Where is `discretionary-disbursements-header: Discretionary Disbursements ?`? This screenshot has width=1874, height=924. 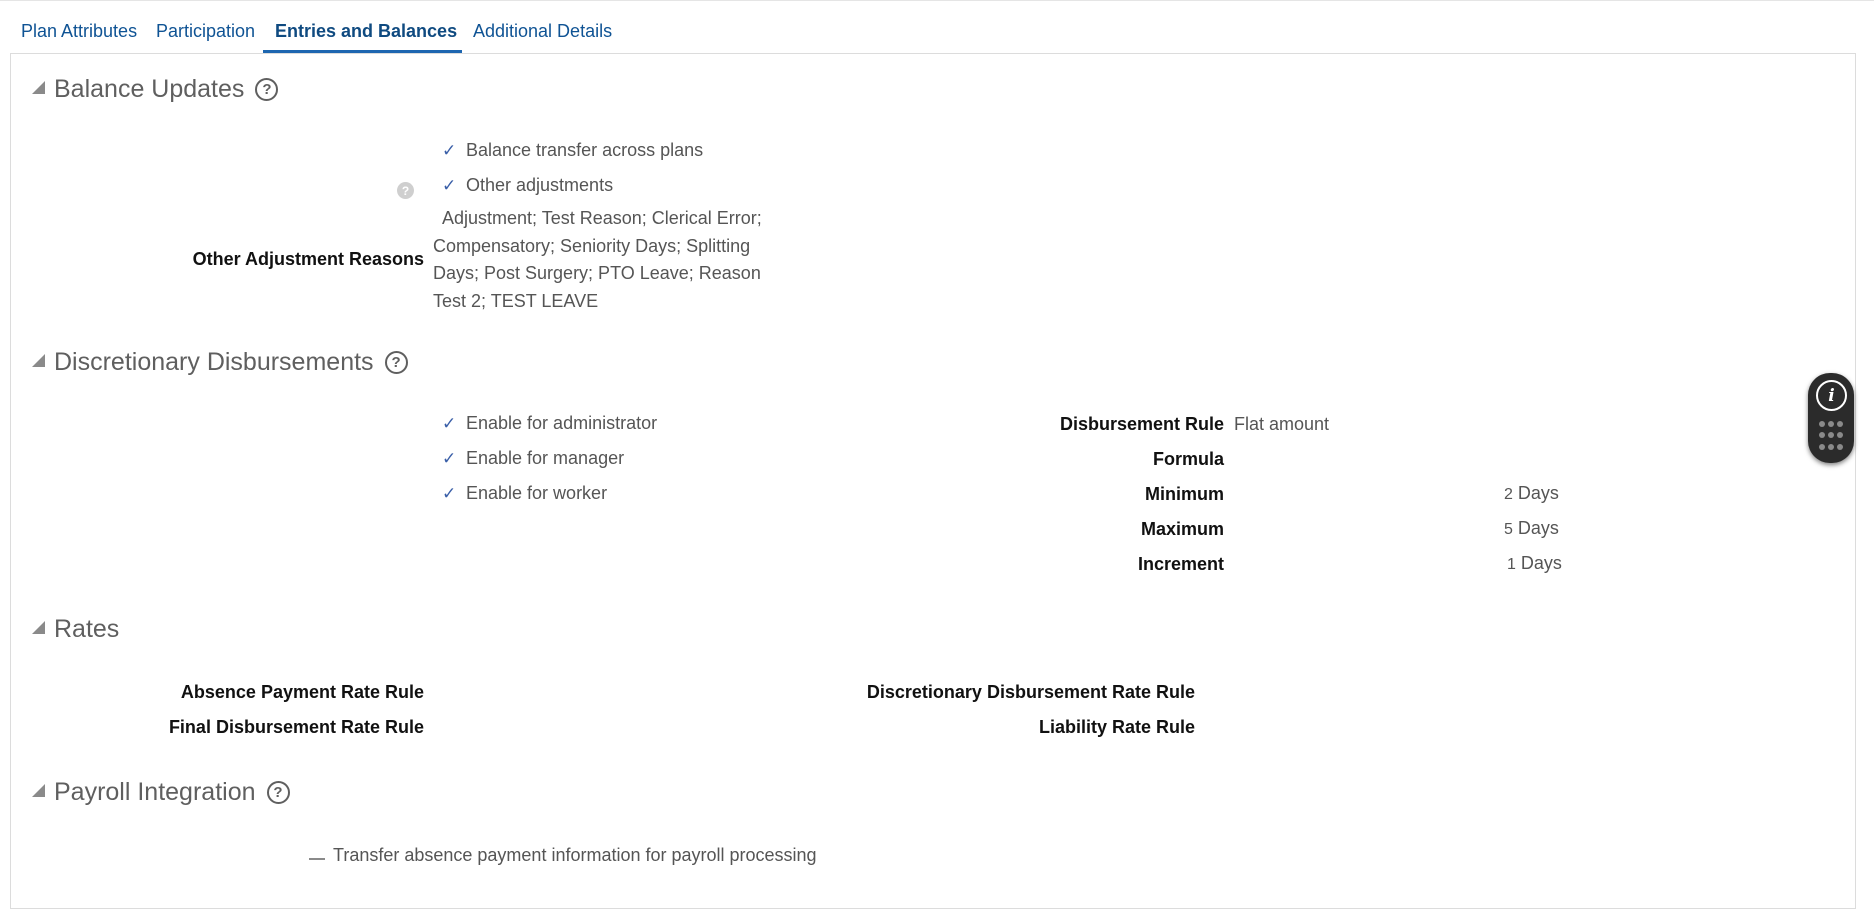
discretionary-disbursements-header: Discretionary Disbursements ? is located at coordinates (220, 362).